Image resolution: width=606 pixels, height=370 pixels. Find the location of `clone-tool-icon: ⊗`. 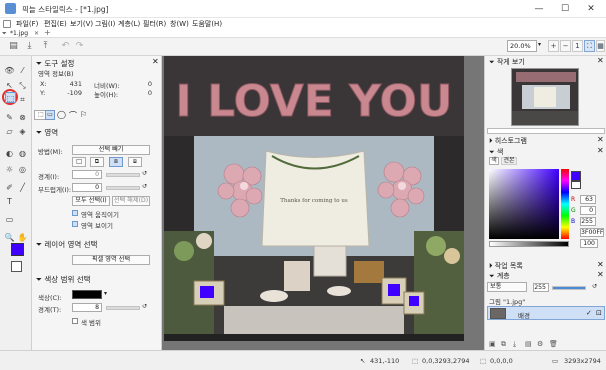

clone-tool-icon: ⊗ is located at coordinates (22, 117).